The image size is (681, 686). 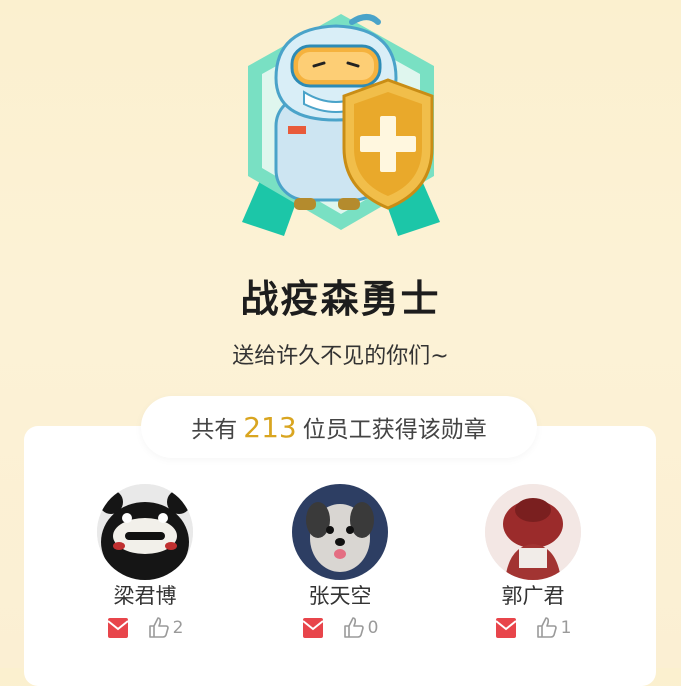 I want to click on like-button: 2, so click(x=165, y=628).